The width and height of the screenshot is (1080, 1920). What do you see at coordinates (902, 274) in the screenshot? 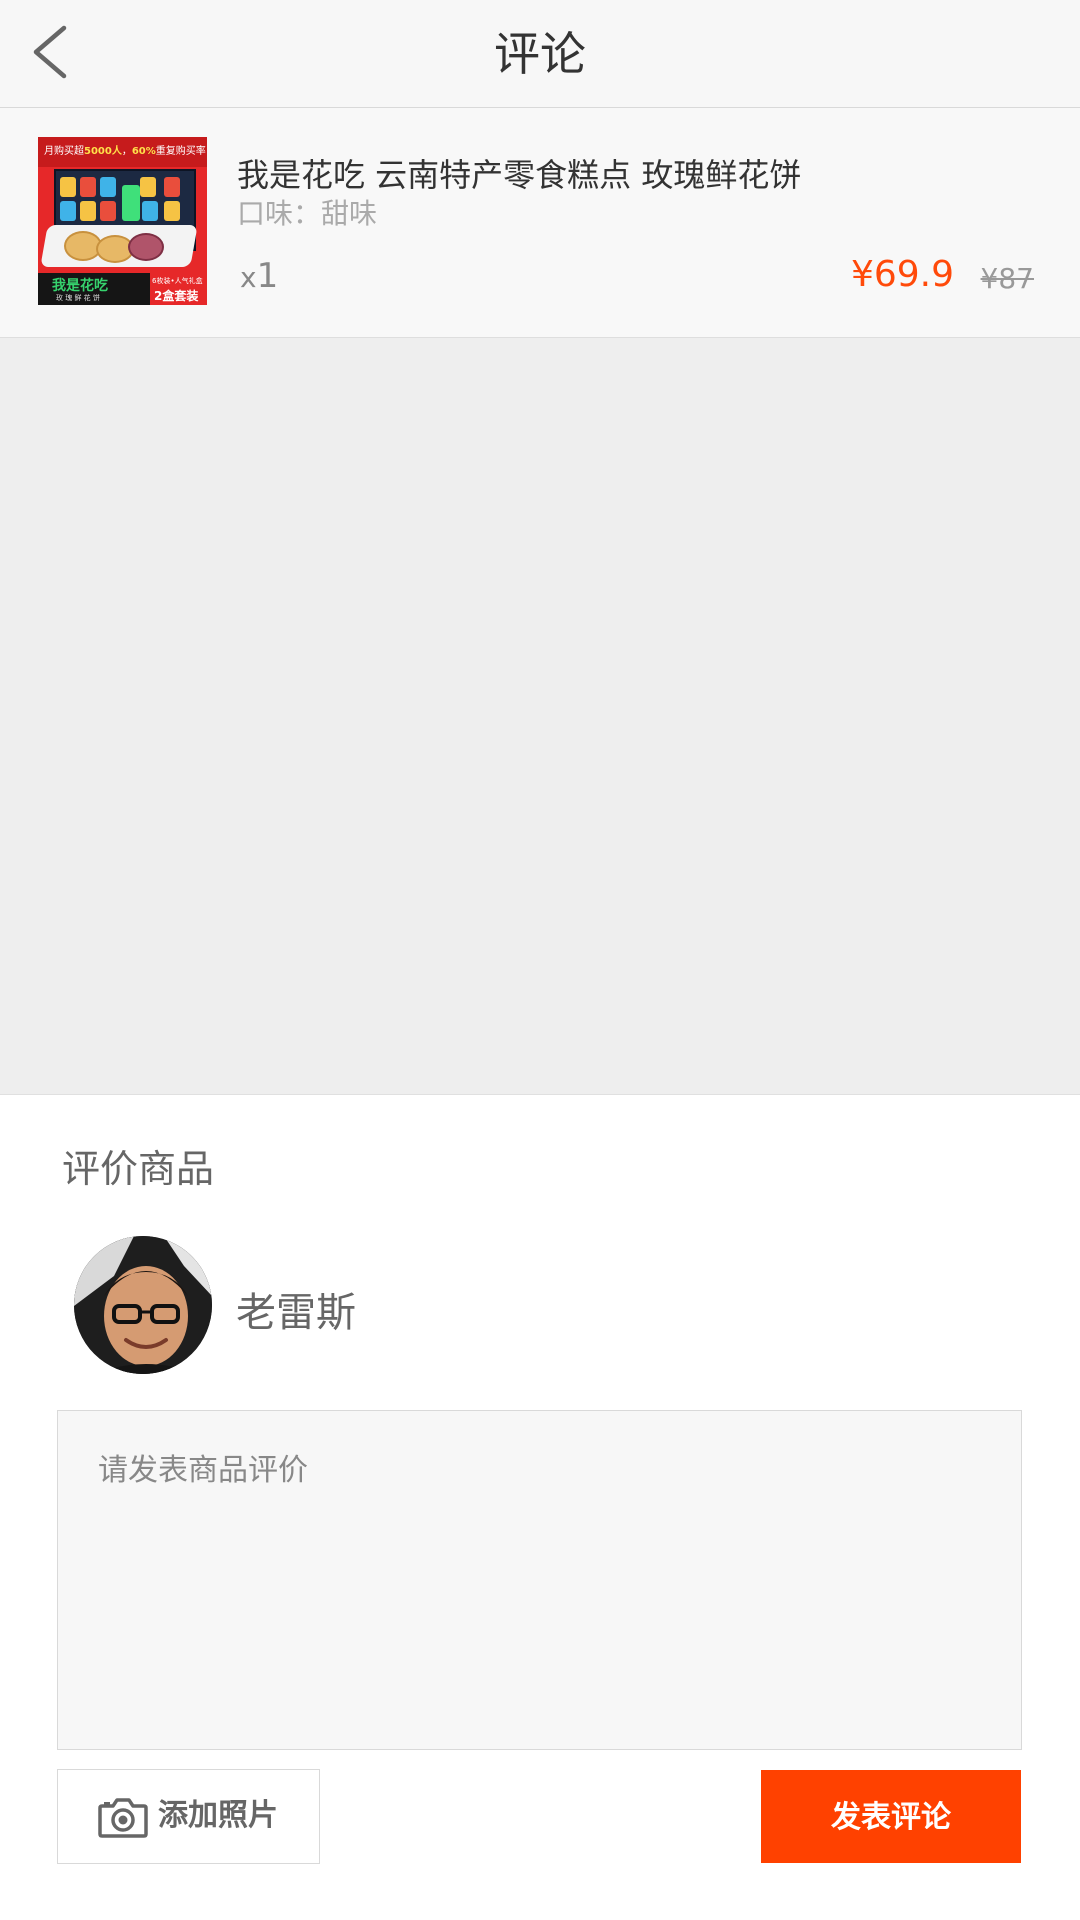
I see `current-price: ¥69.9` at bounding box center [902, 274].